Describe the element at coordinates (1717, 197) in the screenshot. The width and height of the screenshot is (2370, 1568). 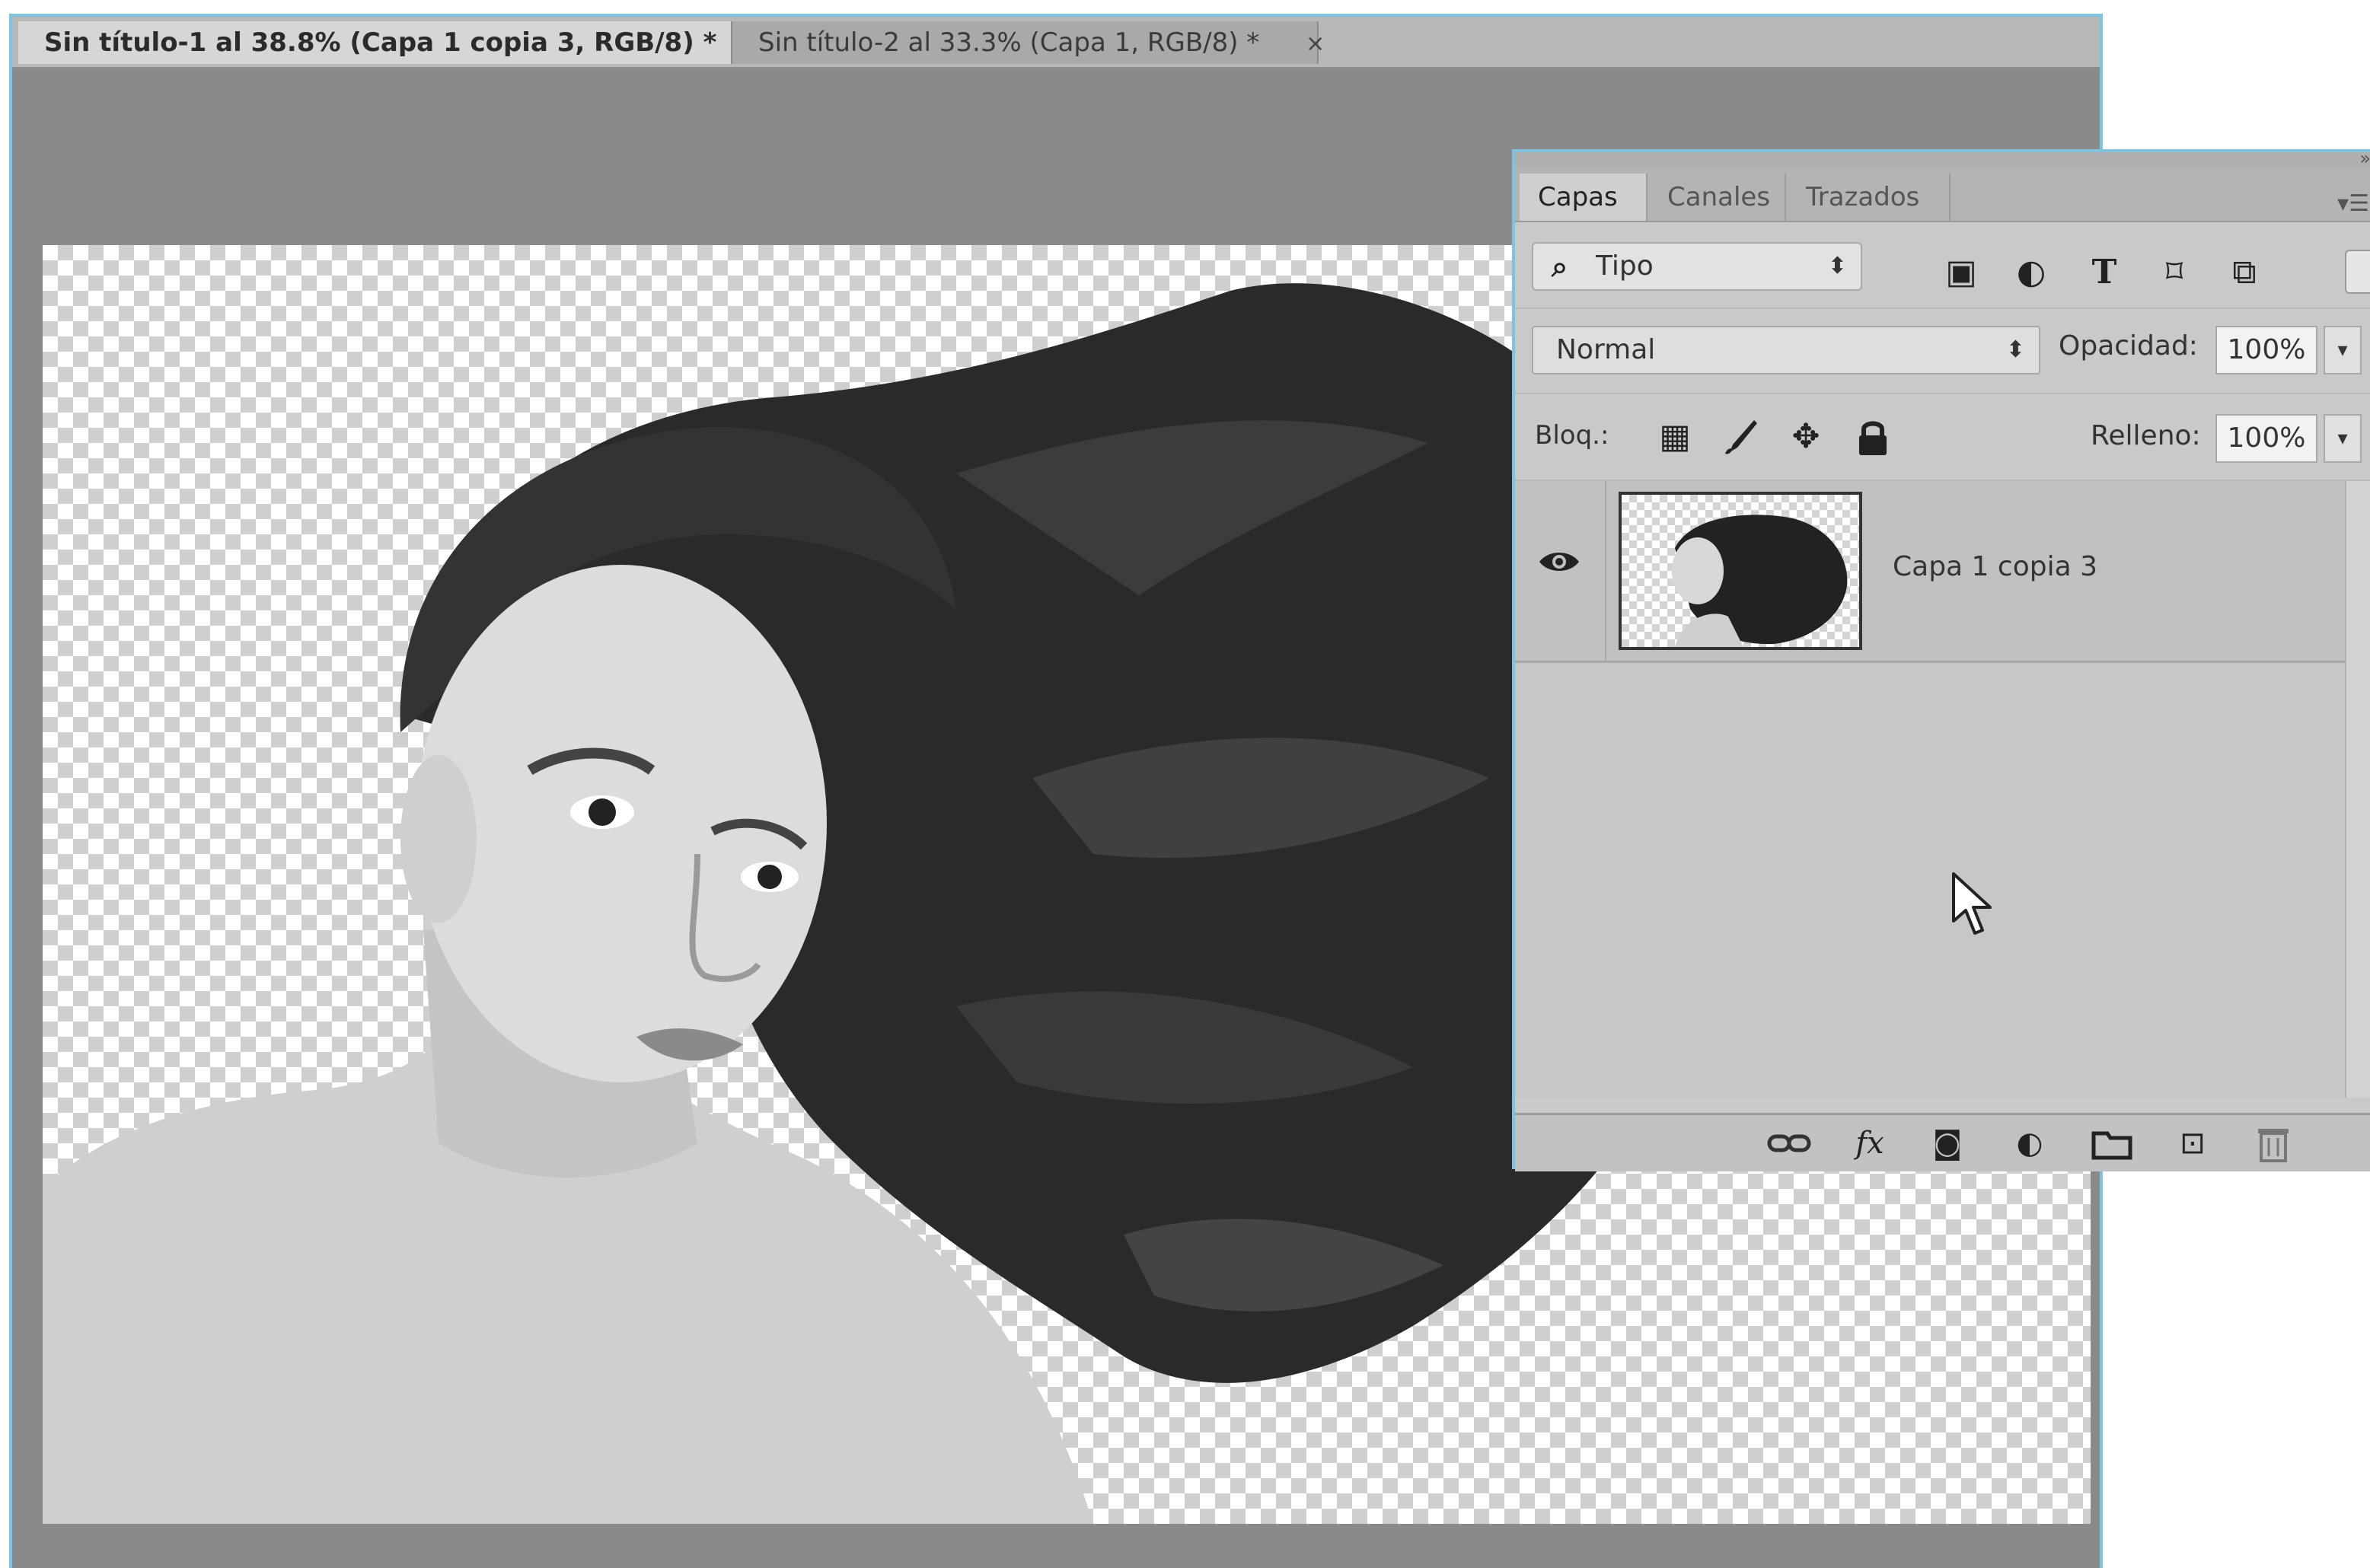
I see `tab-canales: Canales` at that location.